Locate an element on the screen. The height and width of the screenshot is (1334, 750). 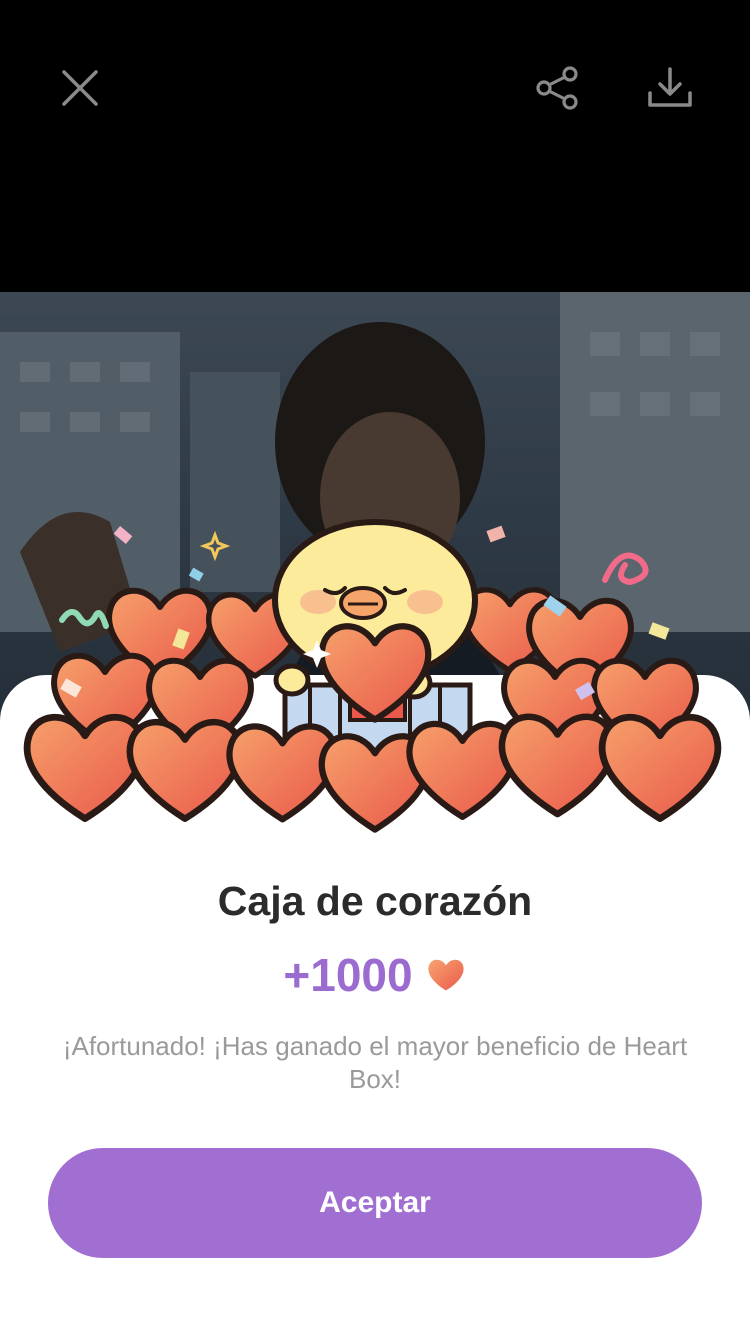
share-button is located at coordinates (558, 88).